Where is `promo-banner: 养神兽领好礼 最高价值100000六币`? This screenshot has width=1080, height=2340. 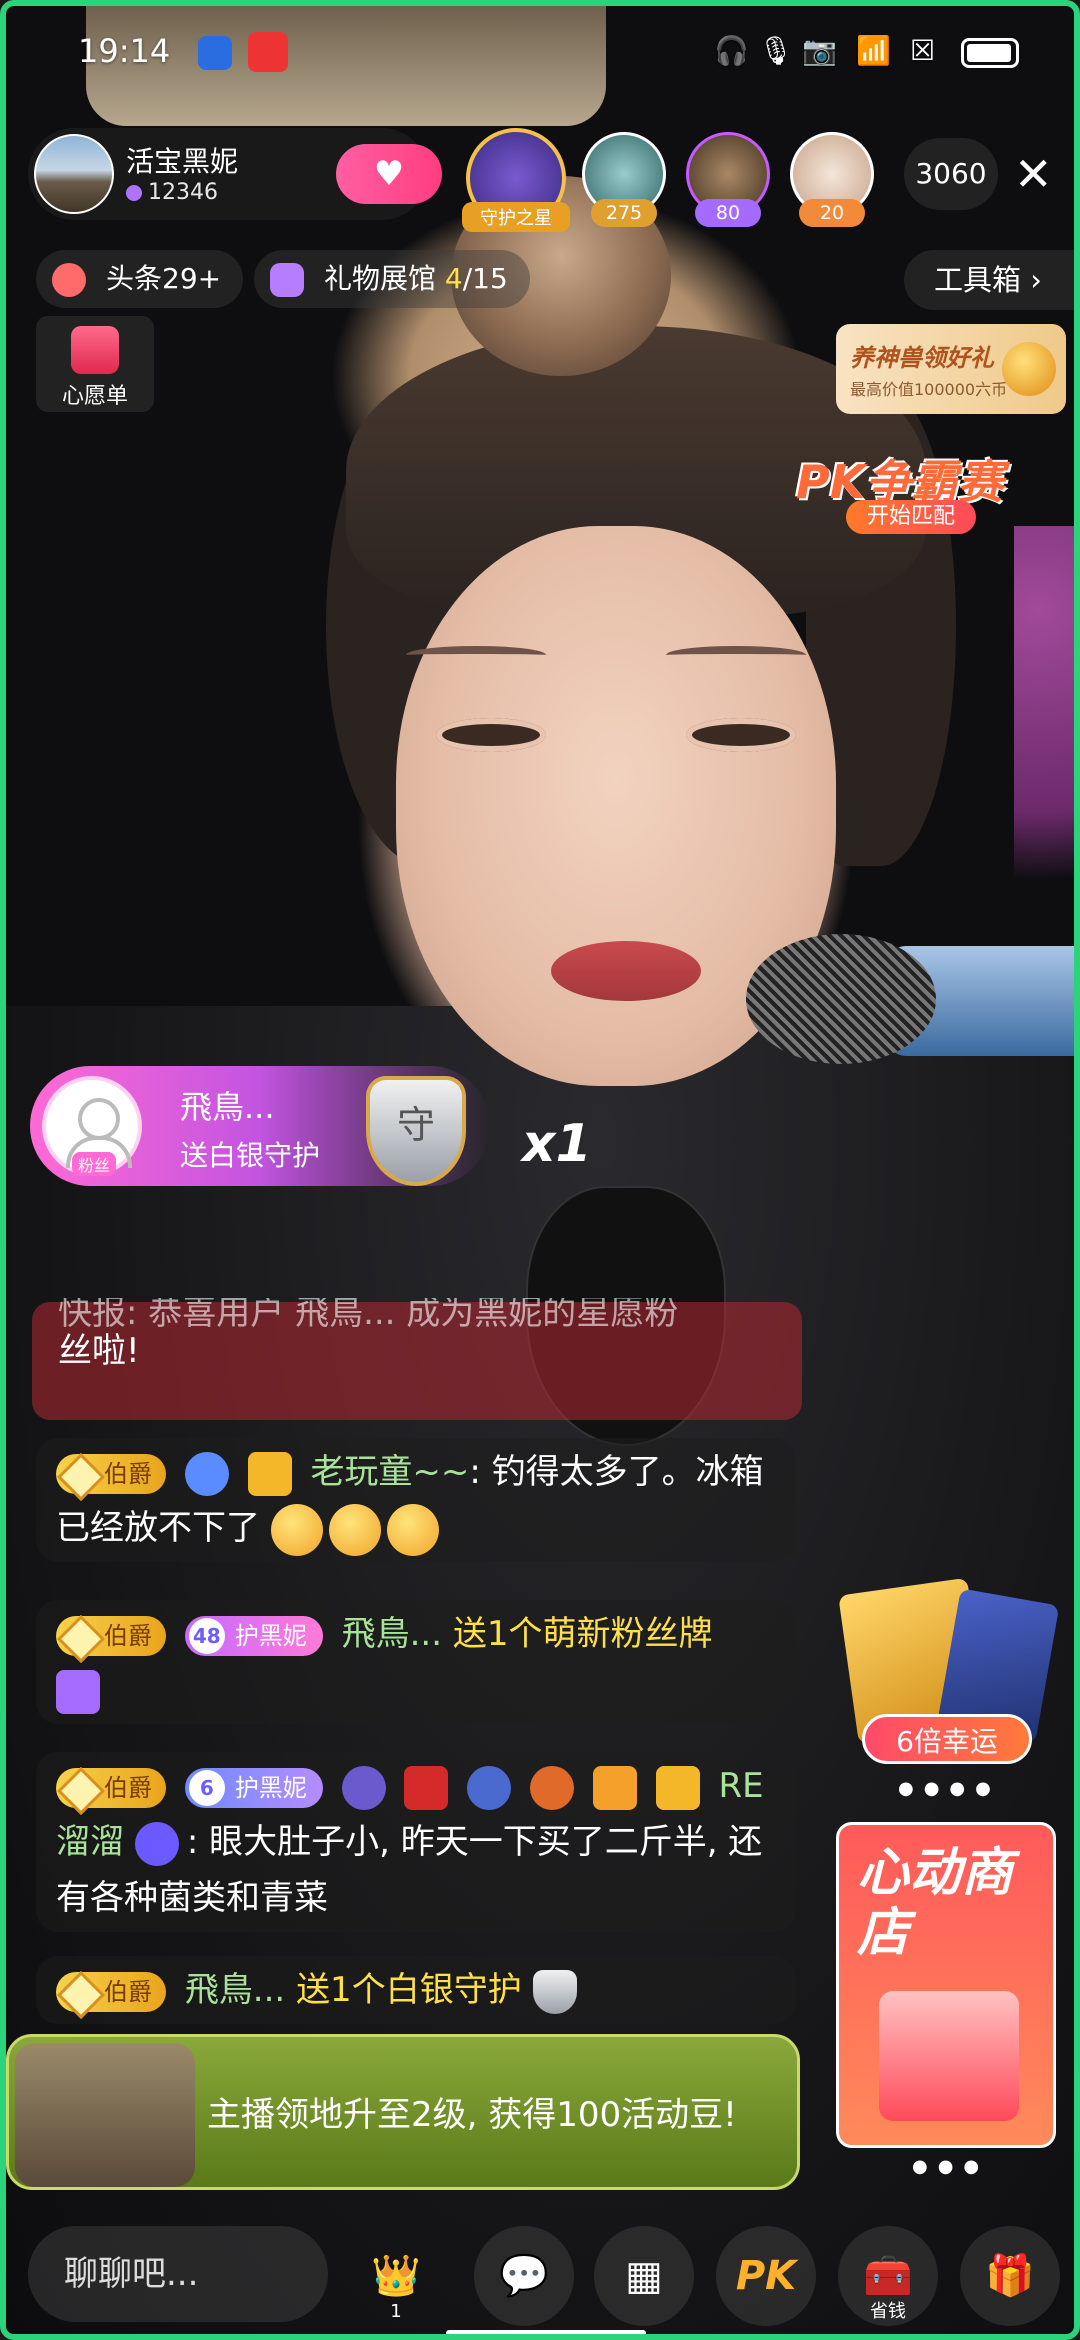
promo-banner: 养神兽领好礼 最高价值100000六币 is located at coordinates (951, 369).